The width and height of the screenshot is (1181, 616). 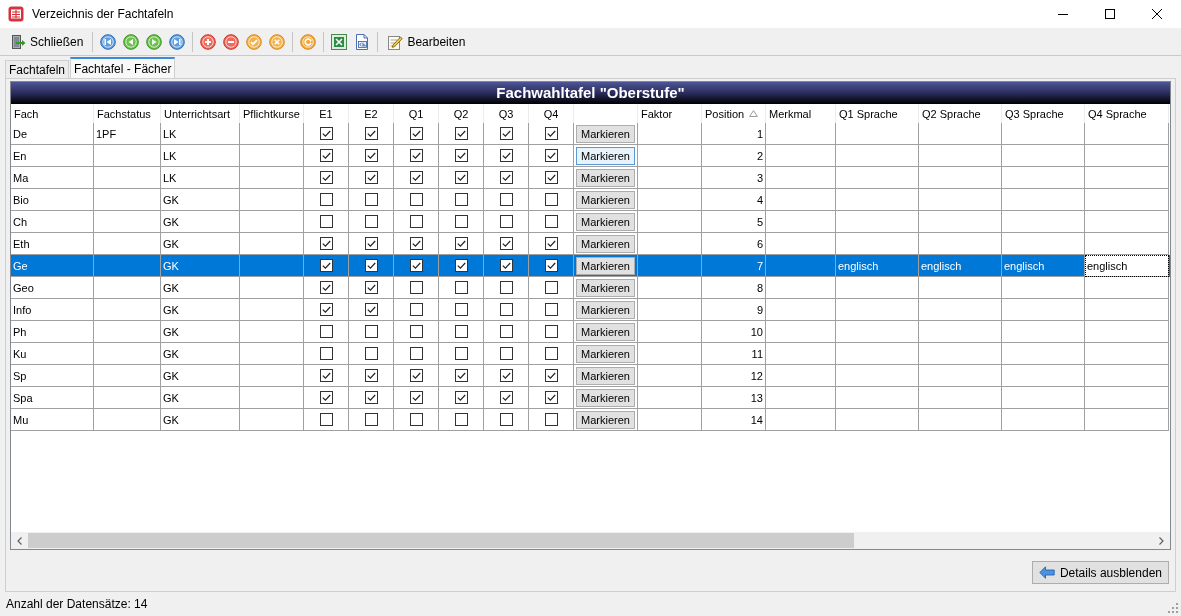 I want to click on table-row: Ge GK Markieren 7 englisch englisch englisch englisch, so click(x=590, y=266).